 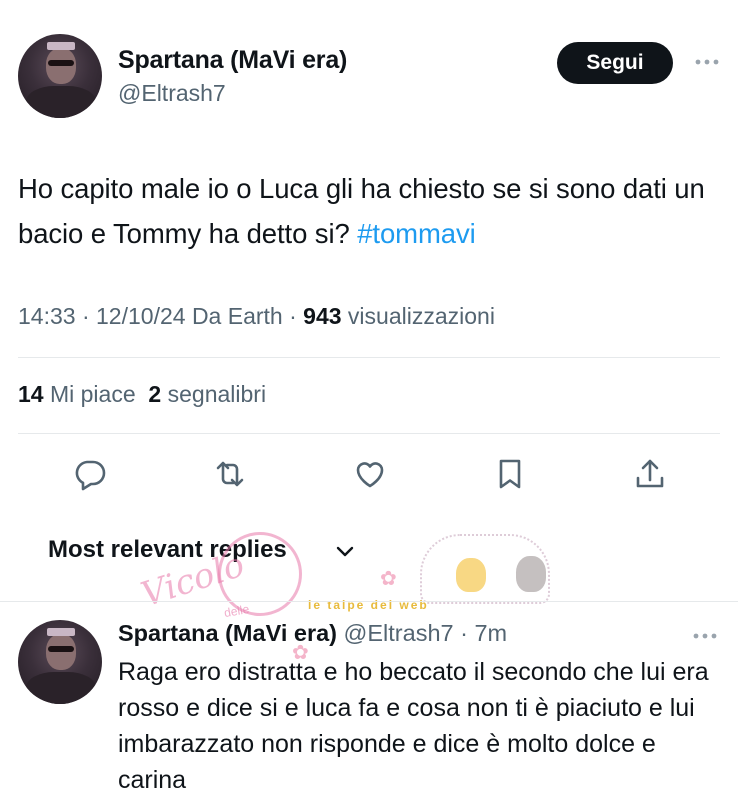 What do you see at coordinates (416, 233) in the screenshot?
I see `hashtag-link: #tommavi` at bounding box center [416, 233].